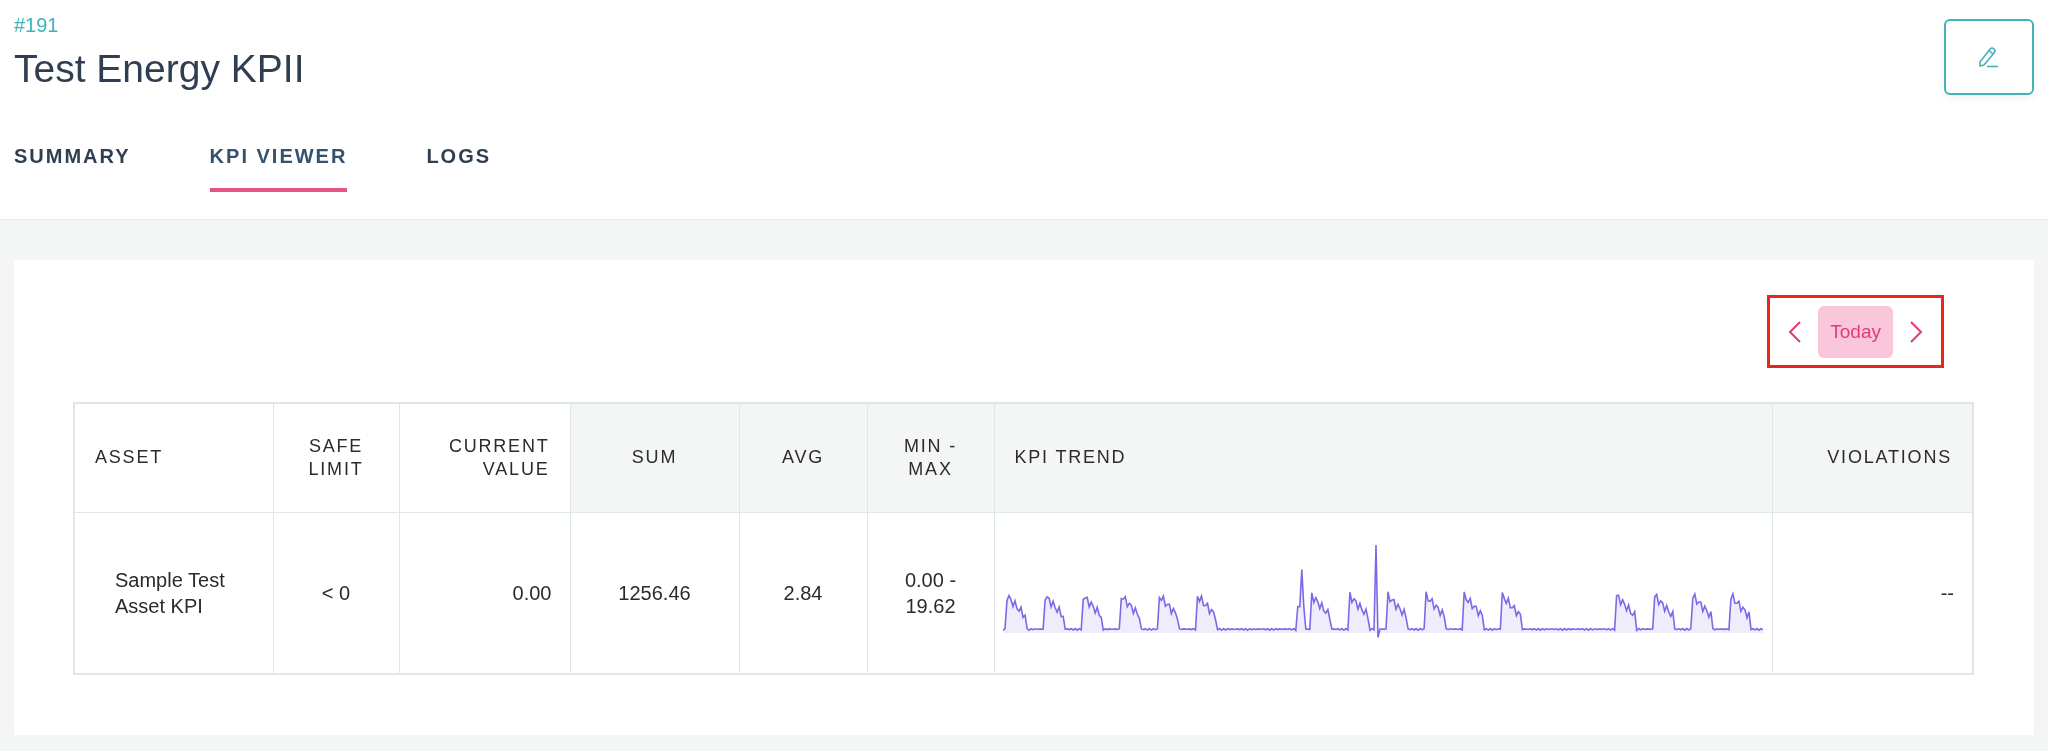  What do you see at coordinates (930, 458) in the screenshot?
I see `column-header: MIN - MAX` at bounding box center [930, 458].